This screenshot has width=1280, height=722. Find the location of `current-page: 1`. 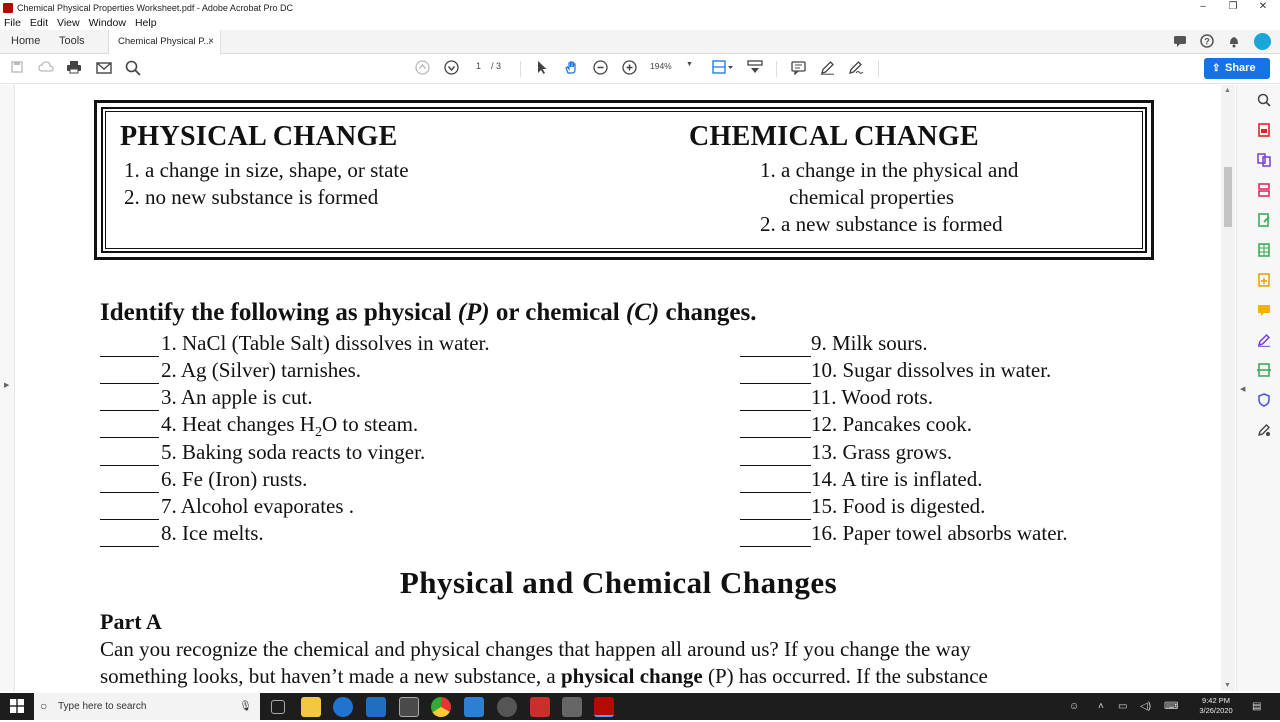

current-page: 1 is located at coordinates (478, 66).